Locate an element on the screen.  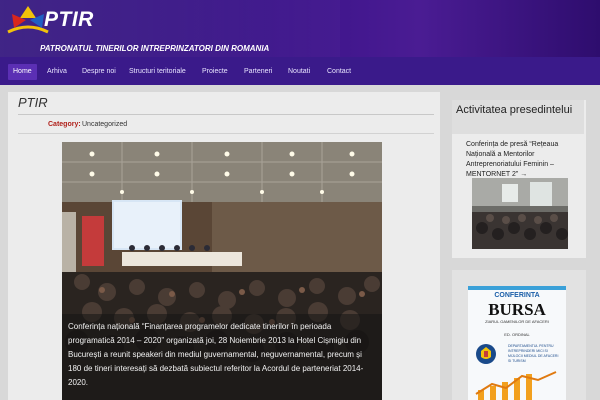
widget-header: Activitatea presedintelui is located at coordinates (518, 117).